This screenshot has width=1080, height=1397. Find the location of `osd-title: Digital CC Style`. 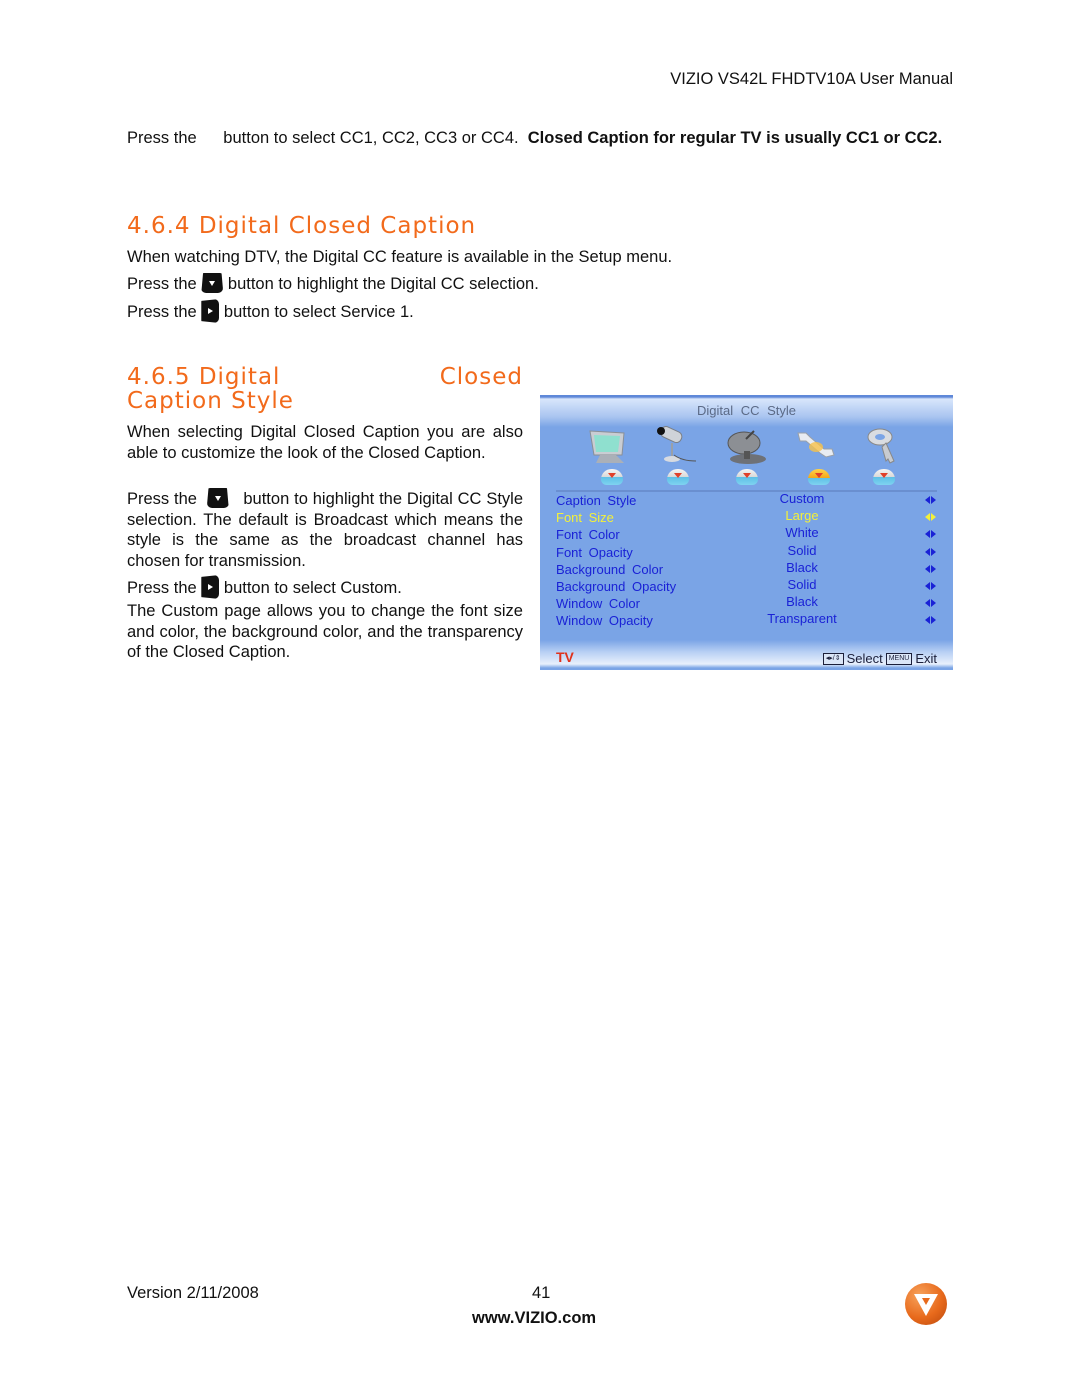

osd-title: Digital CC Style is located at coordinates (746, 410).